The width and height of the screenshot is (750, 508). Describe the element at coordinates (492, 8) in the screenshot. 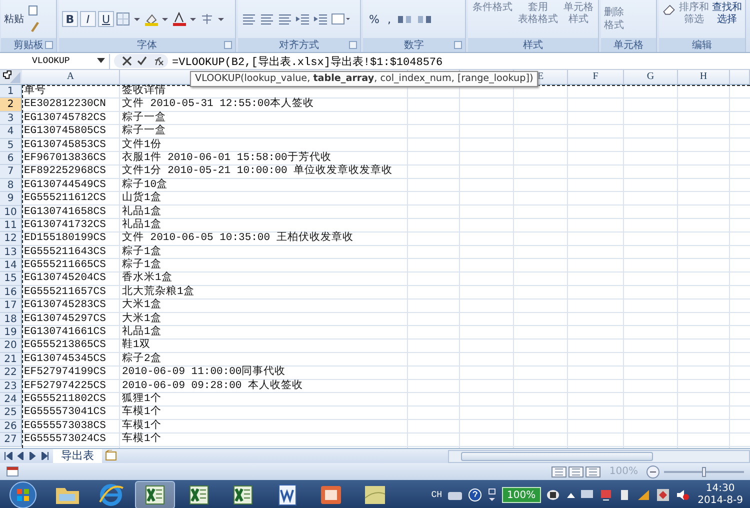

I see `style-button: 条件格式` at that location.